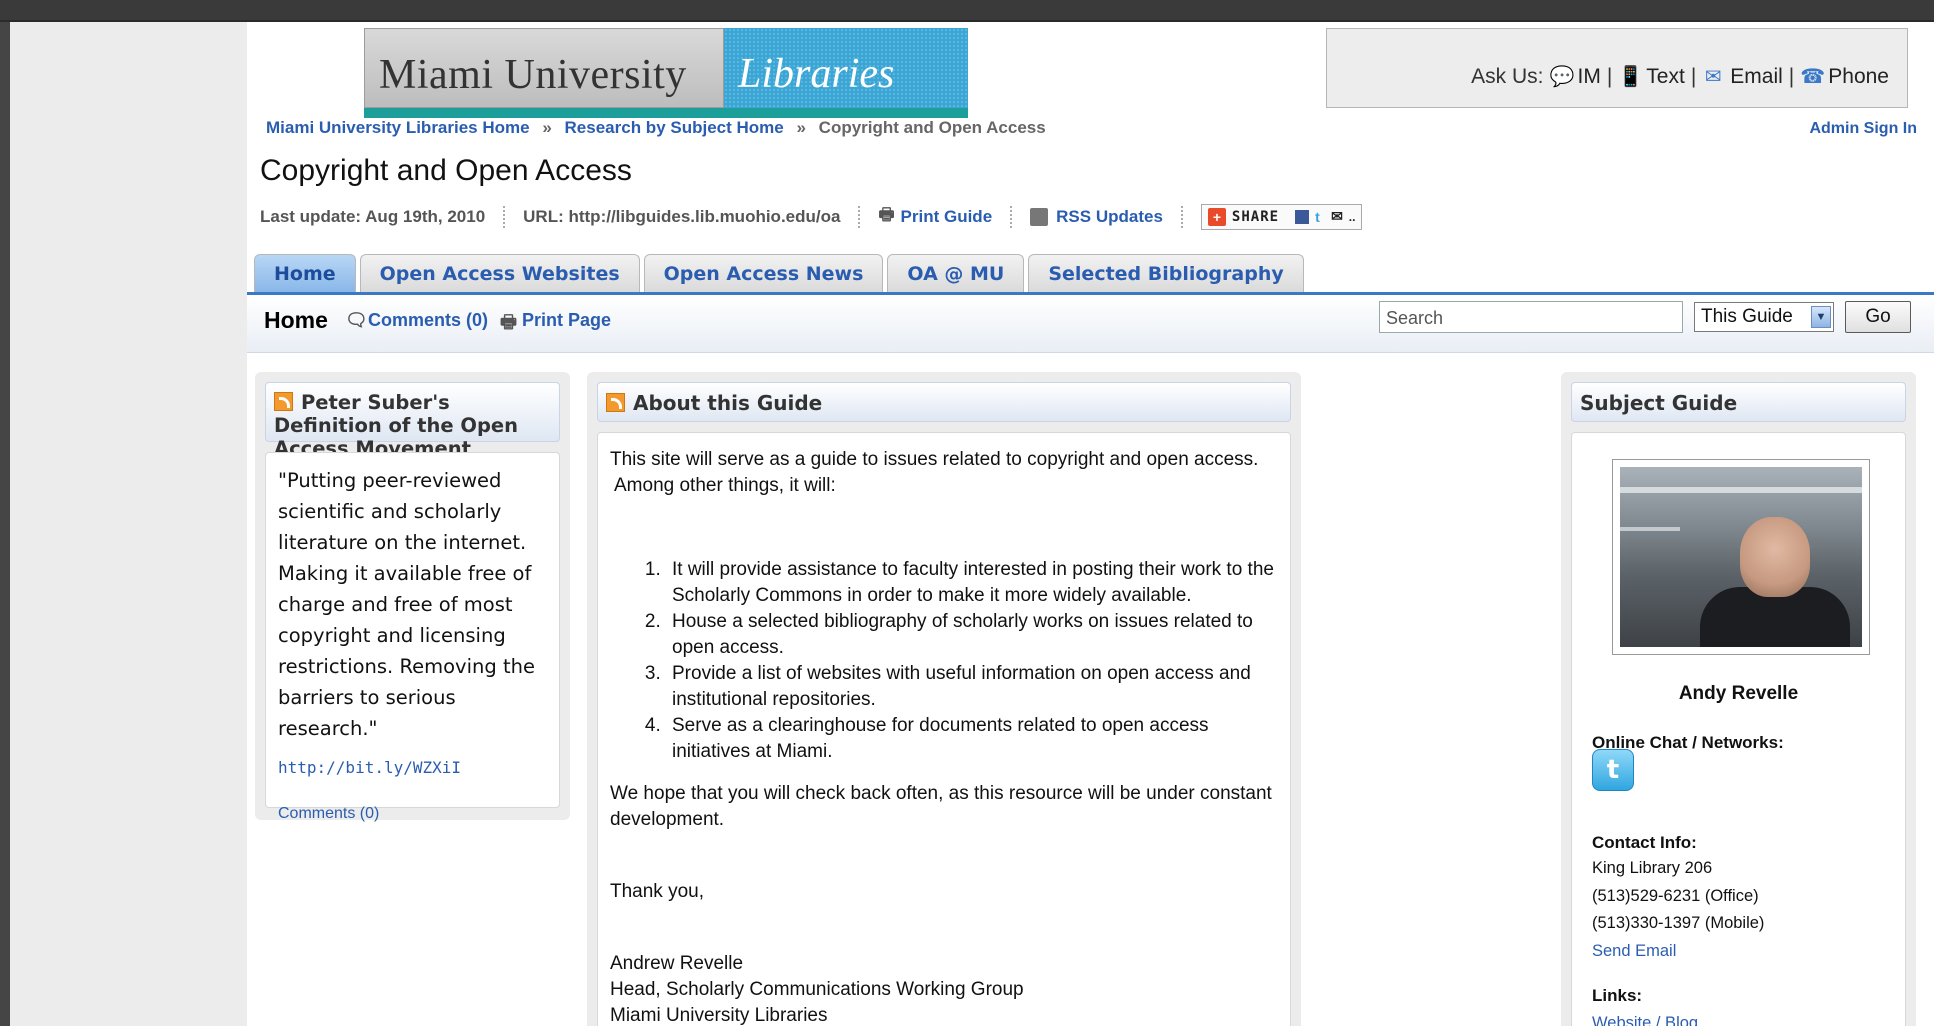 The image size is (1934, 1026). What do you see at coordinates (1317, 216) in the screenshot?
I see `twitter-small-icon: t` at bounding box center [1317, 216].